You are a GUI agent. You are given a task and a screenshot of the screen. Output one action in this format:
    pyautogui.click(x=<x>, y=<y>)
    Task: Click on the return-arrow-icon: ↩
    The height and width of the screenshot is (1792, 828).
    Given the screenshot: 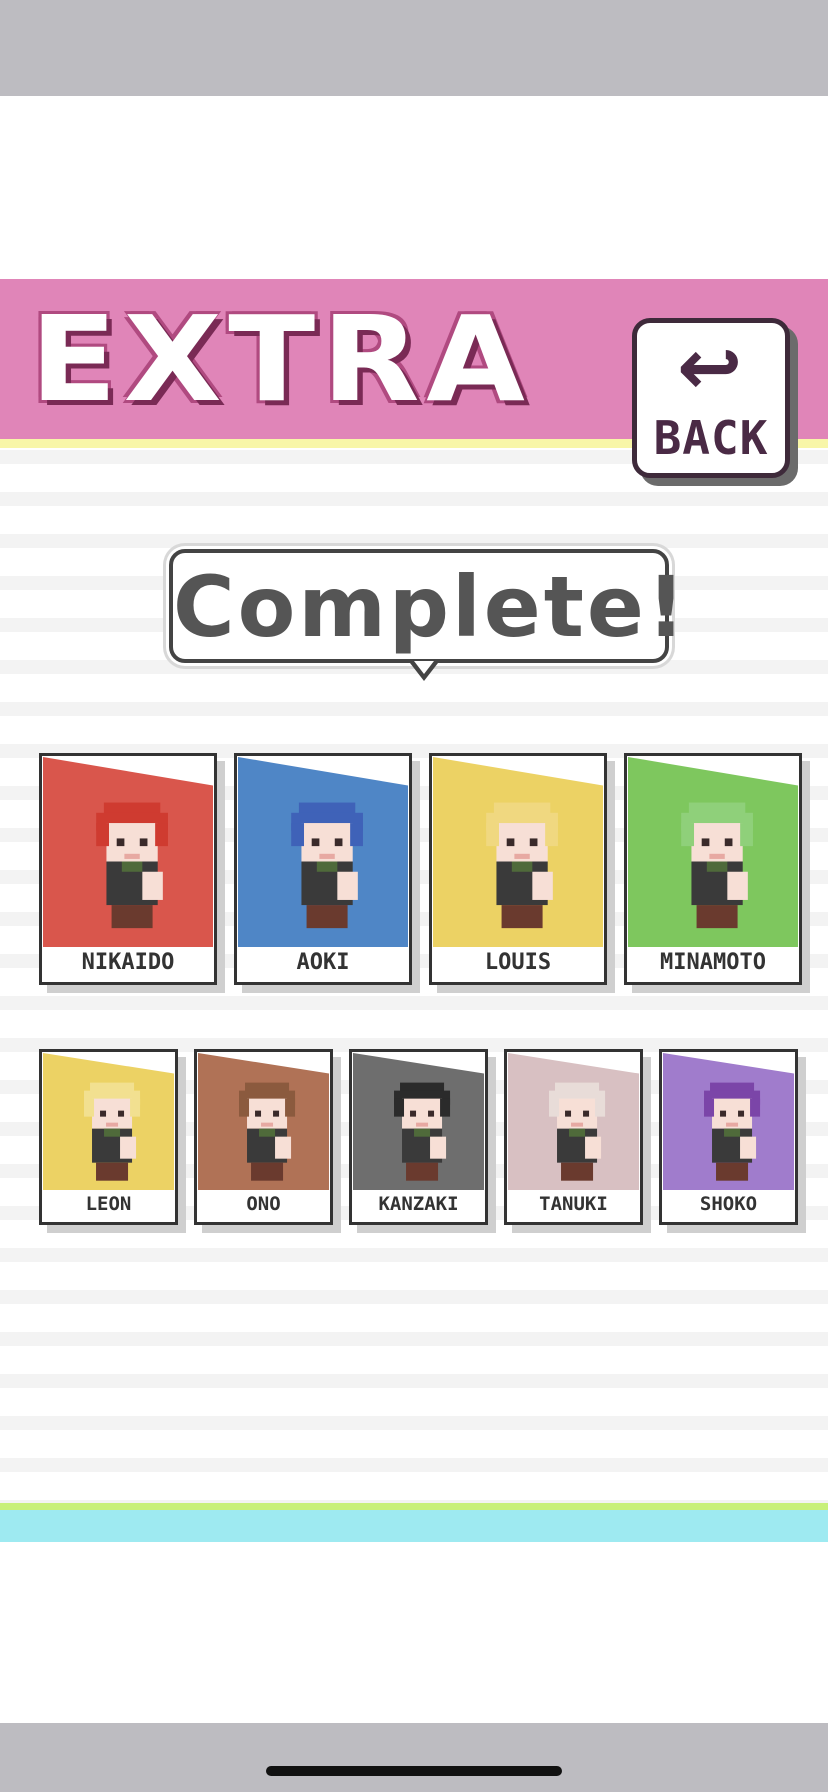 What is the action you would take?
    pyautogui.click(x=710, y=368)
    